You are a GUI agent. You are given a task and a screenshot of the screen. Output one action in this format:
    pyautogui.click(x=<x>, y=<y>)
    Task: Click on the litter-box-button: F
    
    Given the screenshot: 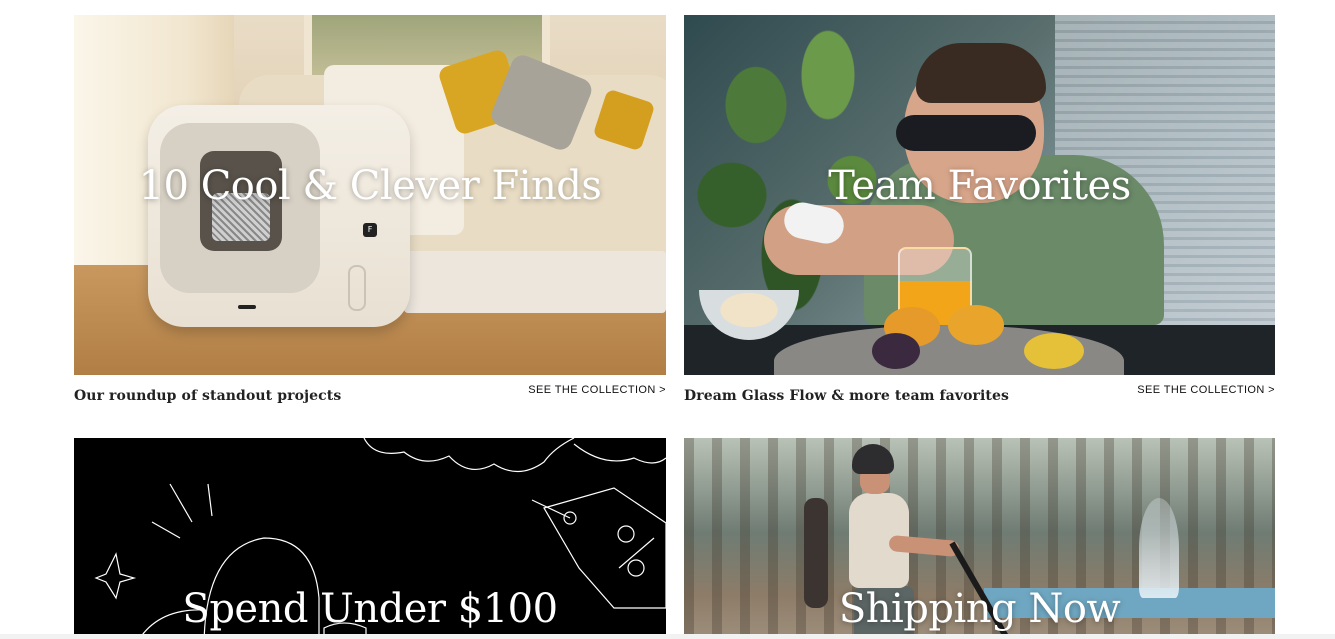 What is the action you would take?
    pyautogui.click(x=370, y=230)
    